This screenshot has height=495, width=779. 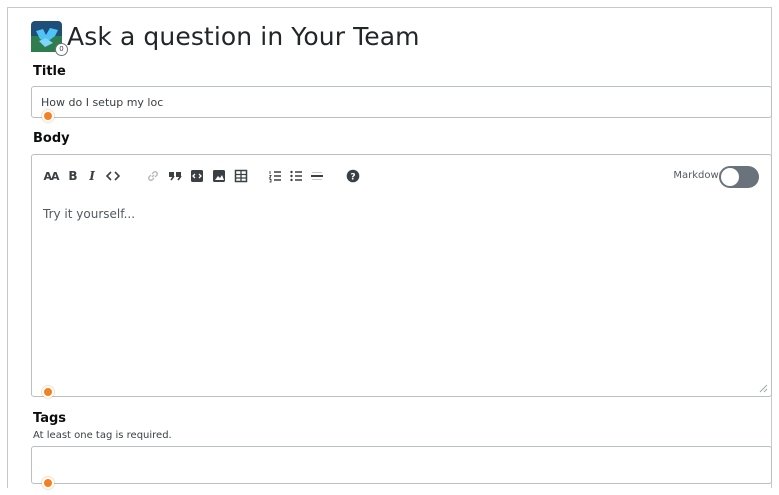 What do you see at coordinates (401, 467) in the screenshot?
I see `tags-input` at bounding box center [401, 467].